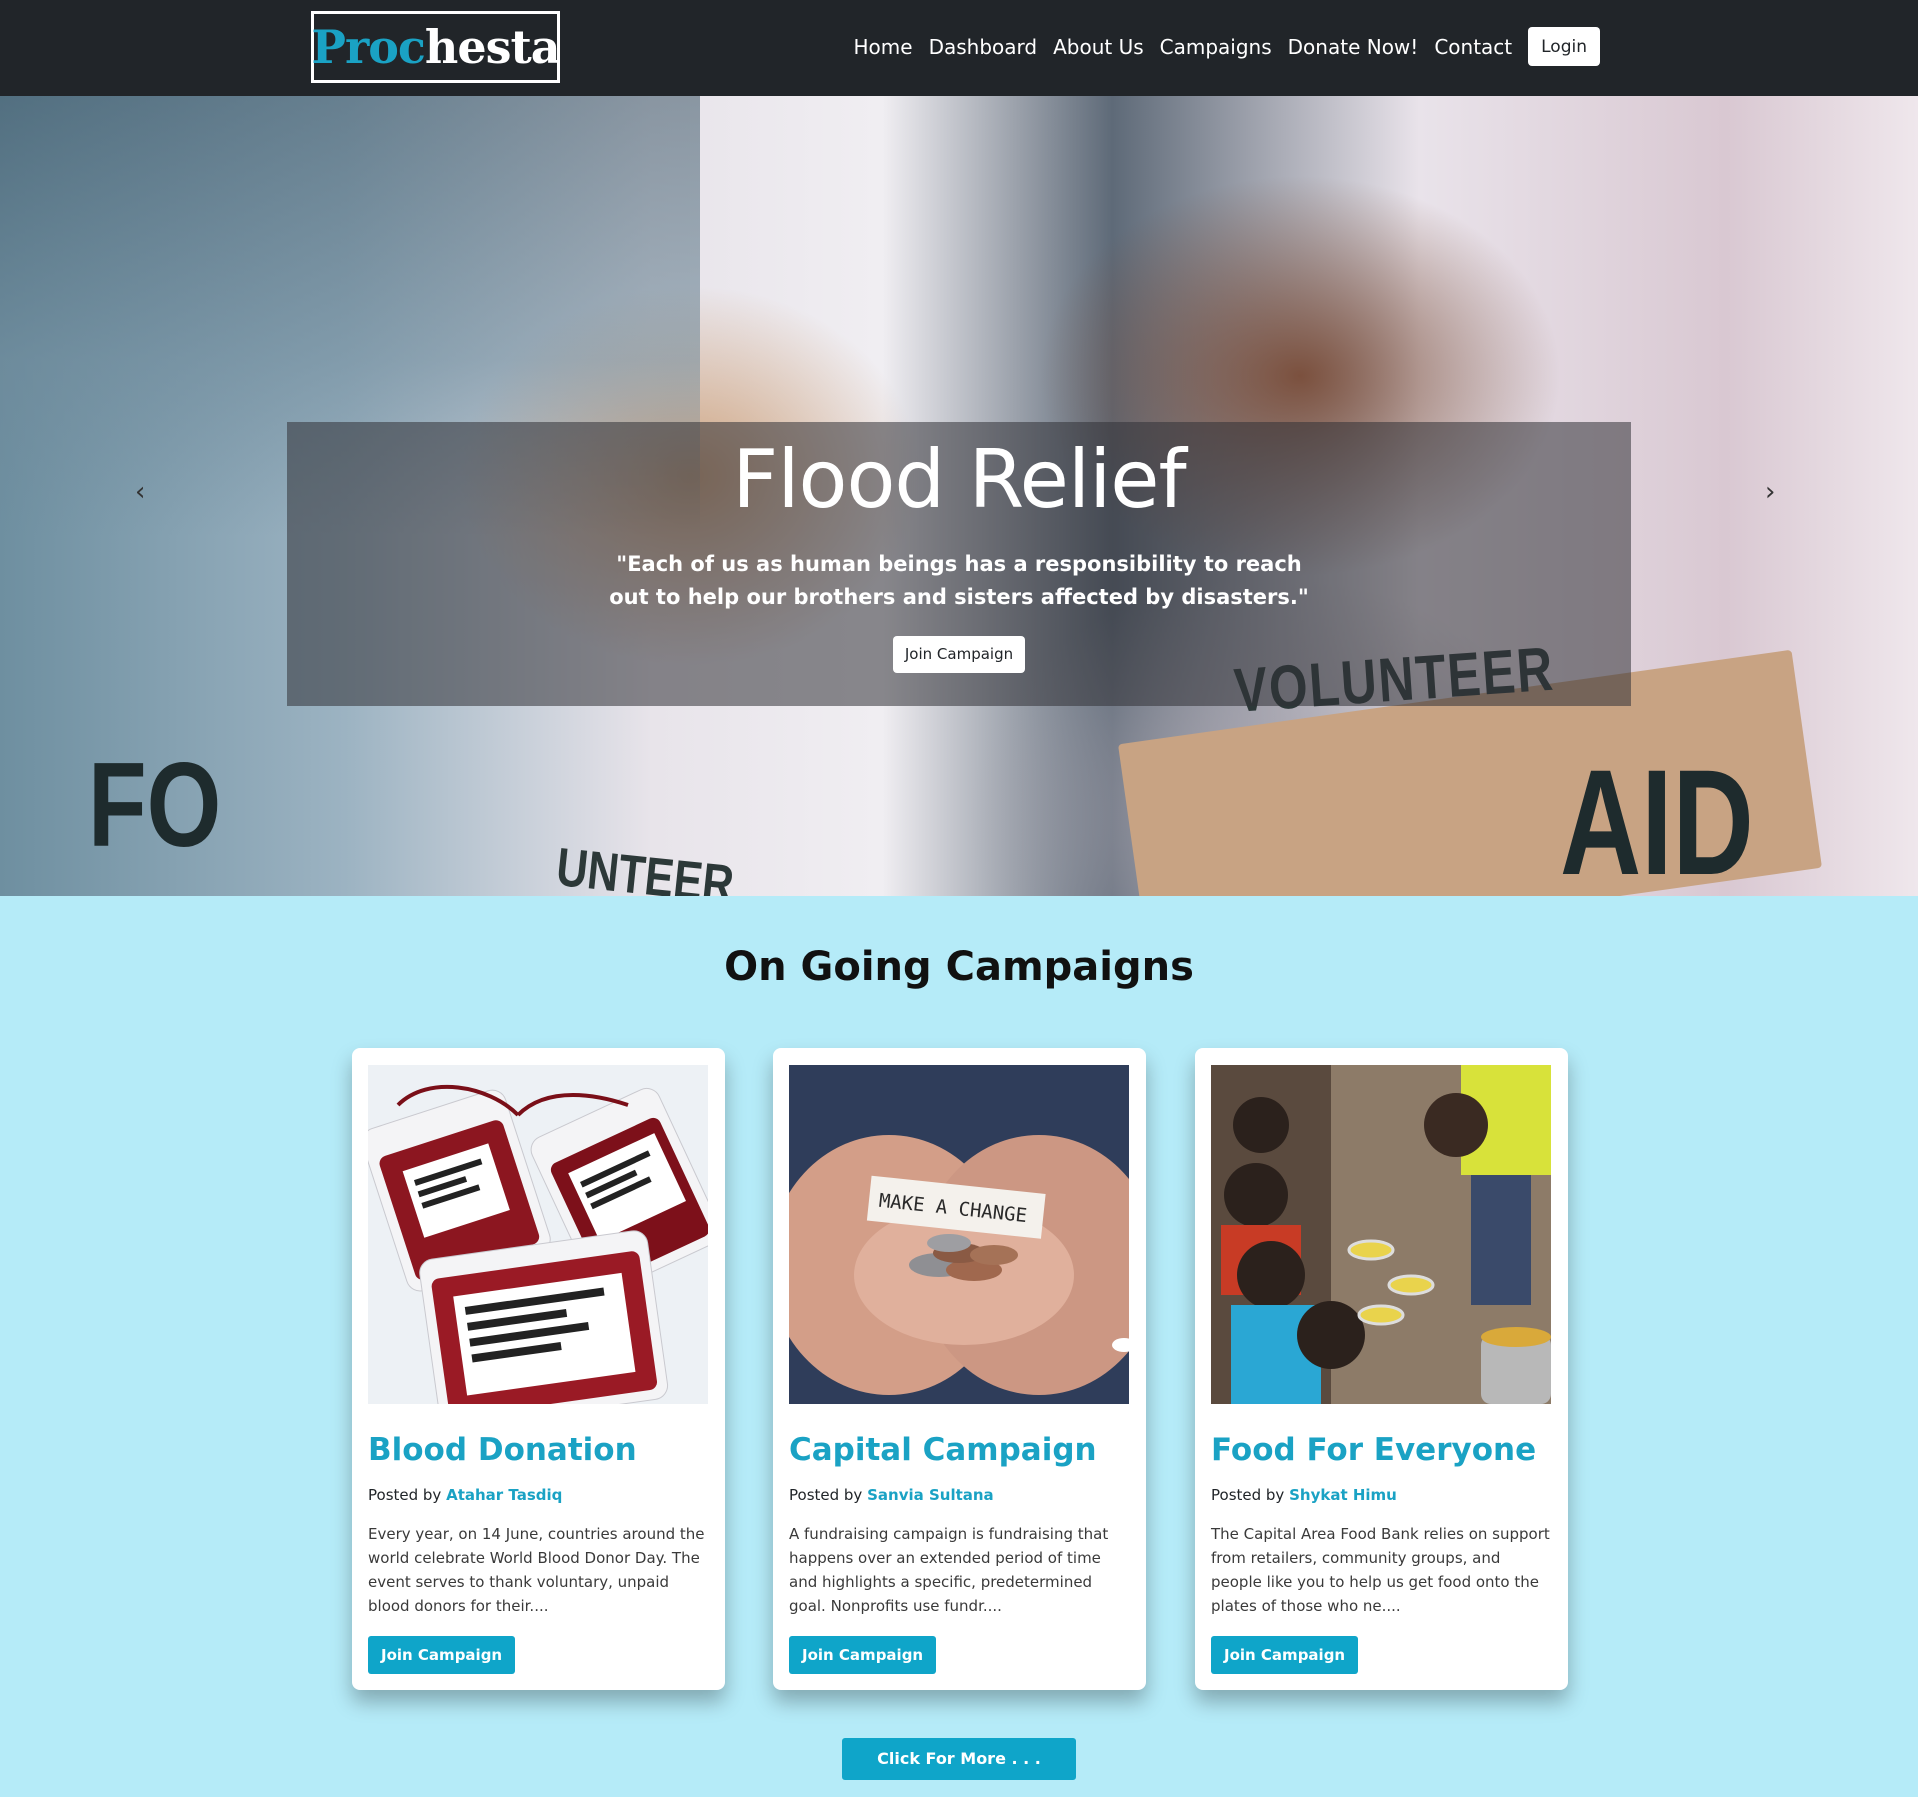 The height and width of the screenshot is (1797, 1918). I want to click on hero-title: Flood Relief, so click(959, 479).